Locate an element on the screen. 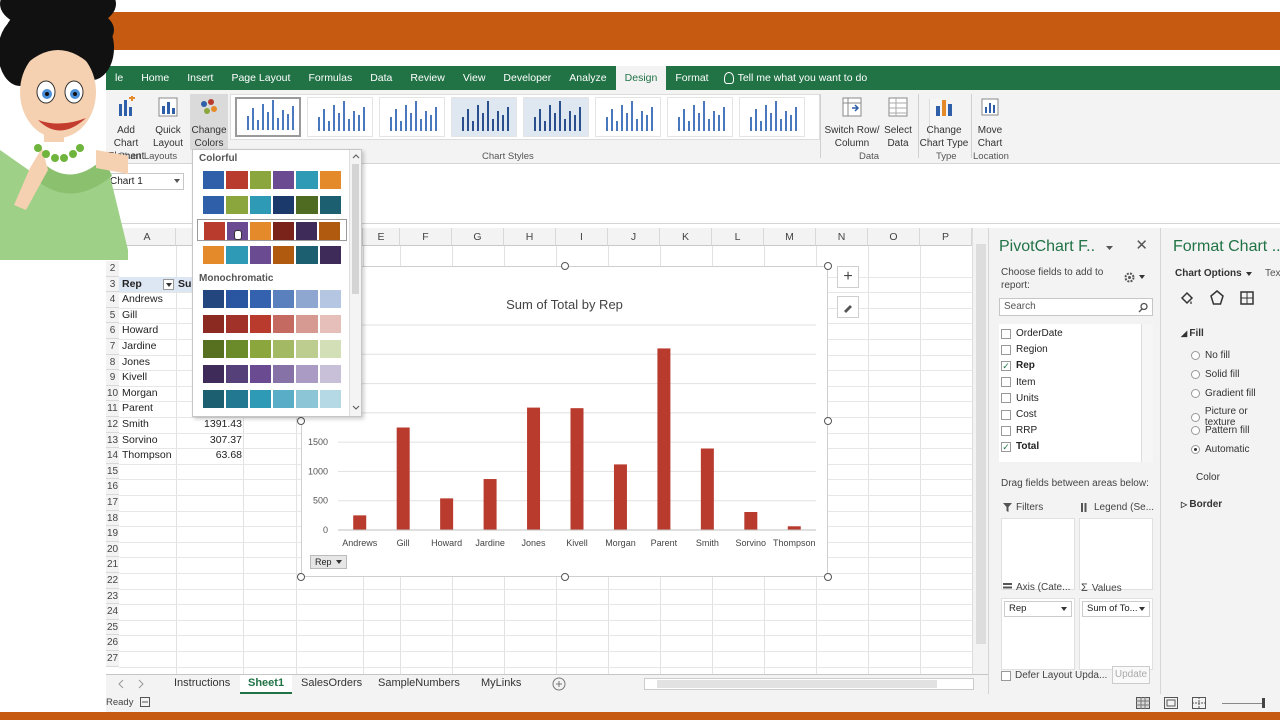 The height and width of the screenshot is (720, 1280). update-button: Update is located at coordinates (1131, 675).